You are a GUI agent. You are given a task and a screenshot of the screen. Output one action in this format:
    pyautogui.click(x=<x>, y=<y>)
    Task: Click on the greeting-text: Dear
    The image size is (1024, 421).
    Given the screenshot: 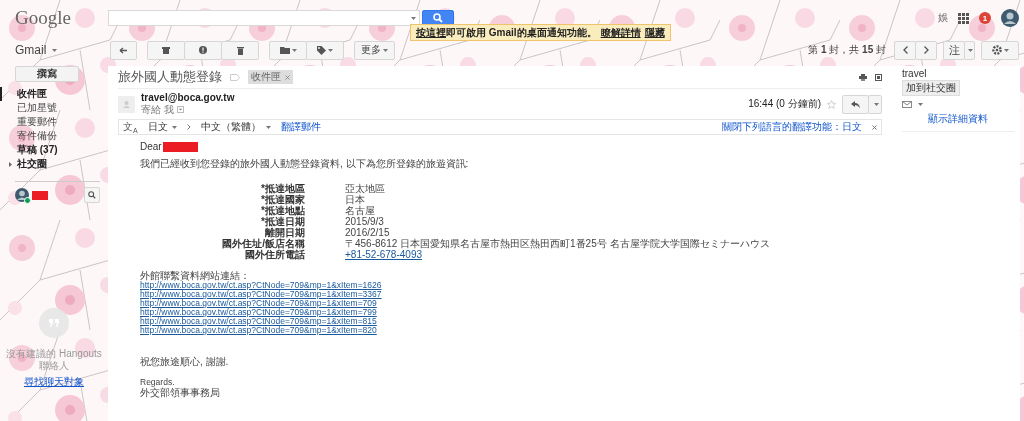 What is the action you would take?
    pyautogui.click(x=151, y=146)
    